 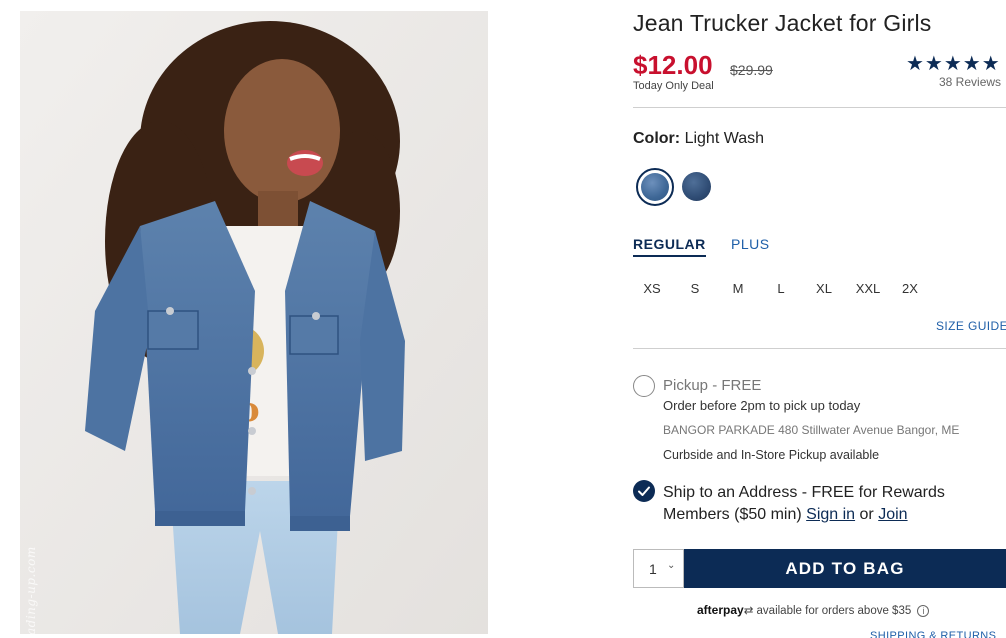 What do you see at coordinates (671, 565) in the screenshot?
I see `chevron-down-icon: ⌄` at bounding box center [671, 565].